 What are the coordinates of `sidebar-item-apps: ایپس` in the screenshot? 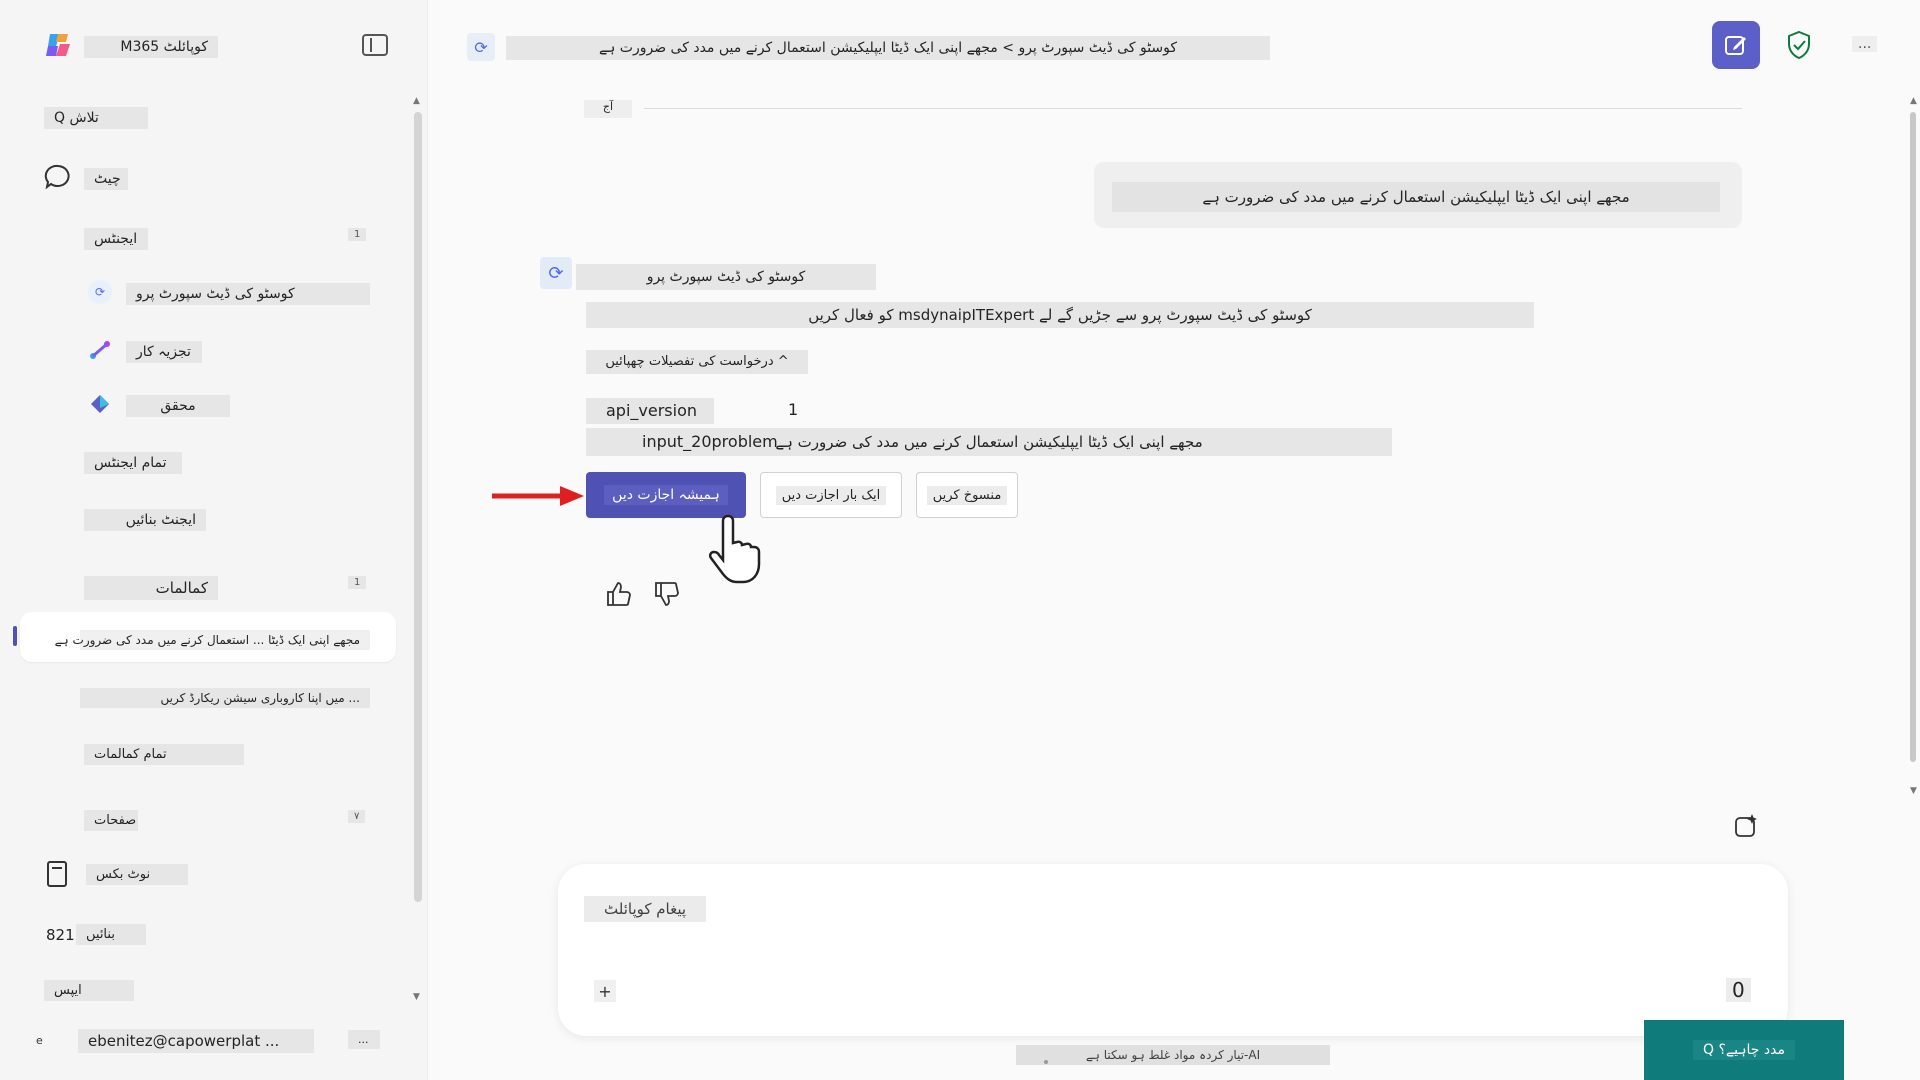 It's located at (89, 990).